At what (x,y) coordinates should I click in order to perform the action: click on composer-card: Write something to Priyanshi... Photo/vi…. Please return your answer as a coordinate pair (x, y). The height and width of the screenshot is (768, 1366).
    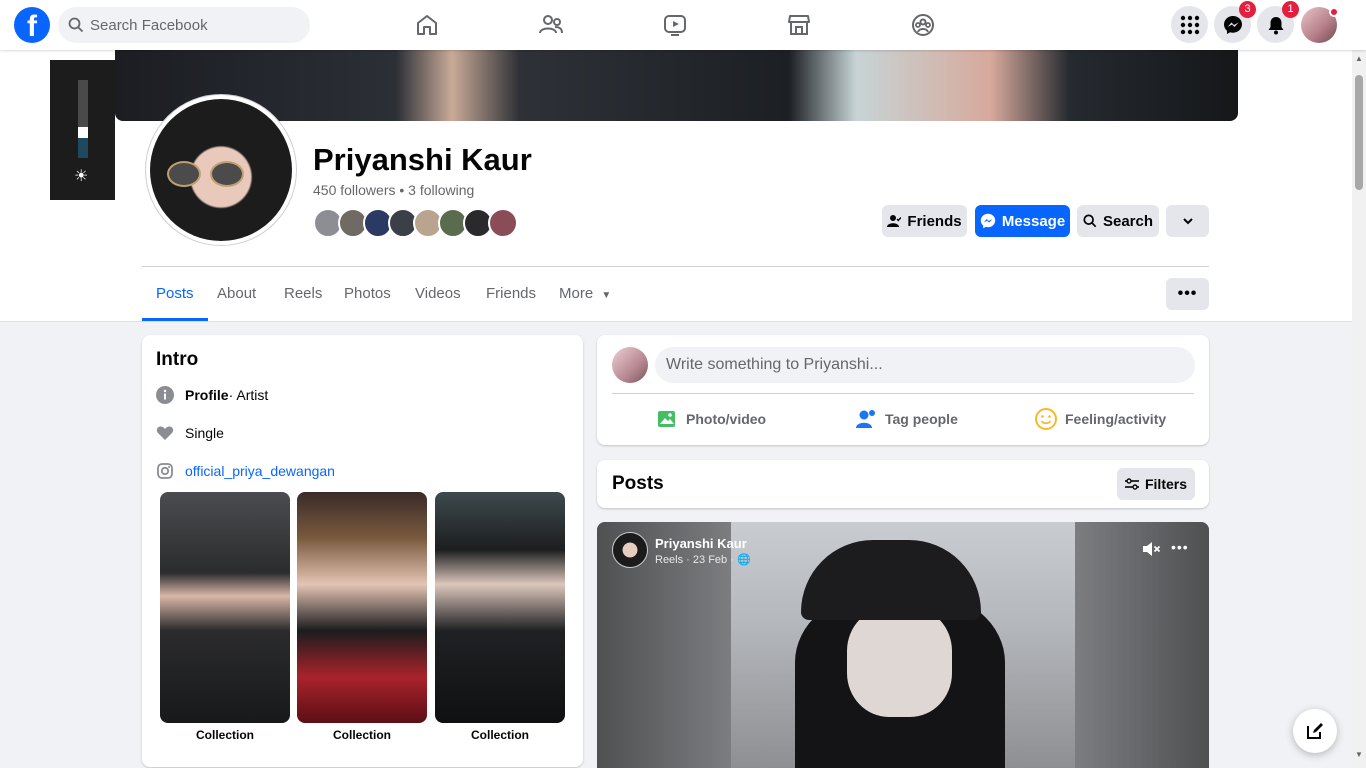
    Looking at the image, I should click on (903, 390).